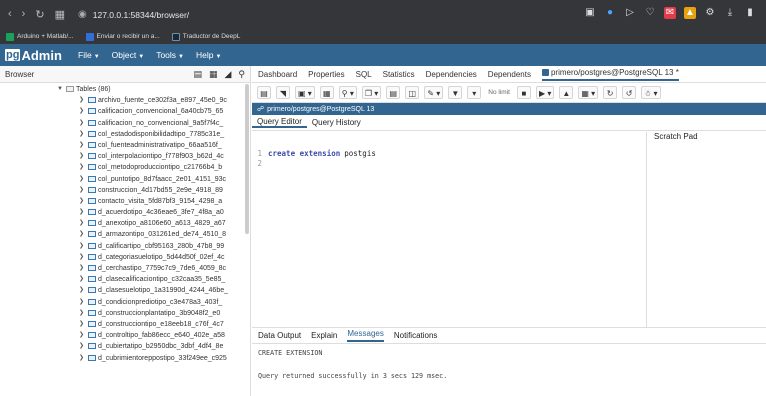 The width and height of the screenshot is (766, 396). Describe the element at coordinates (283, 92) in the screenshot. I see `open-file-icon: ◥` at that location.